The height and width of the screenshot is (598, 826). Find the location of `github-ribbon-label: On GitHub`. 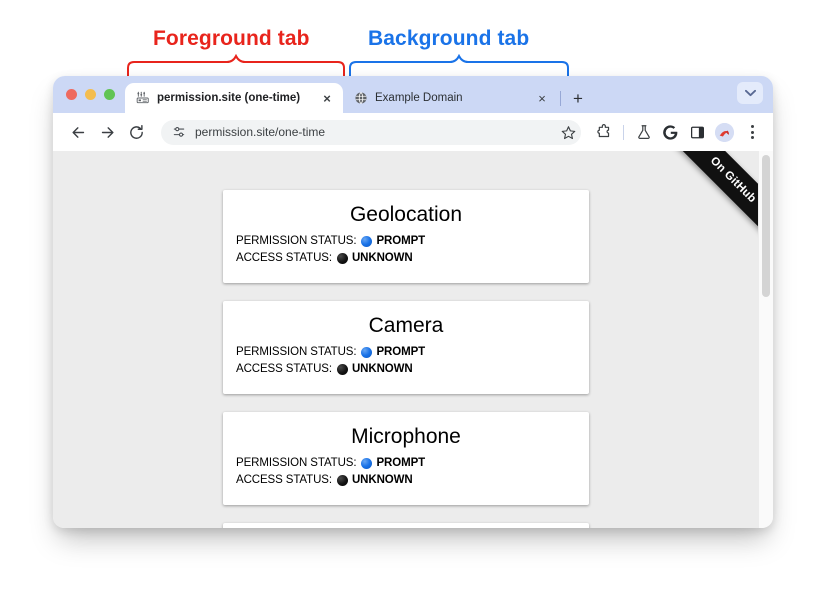

github-ribbon-label: On GitHub is located at coordinates (733, 180).